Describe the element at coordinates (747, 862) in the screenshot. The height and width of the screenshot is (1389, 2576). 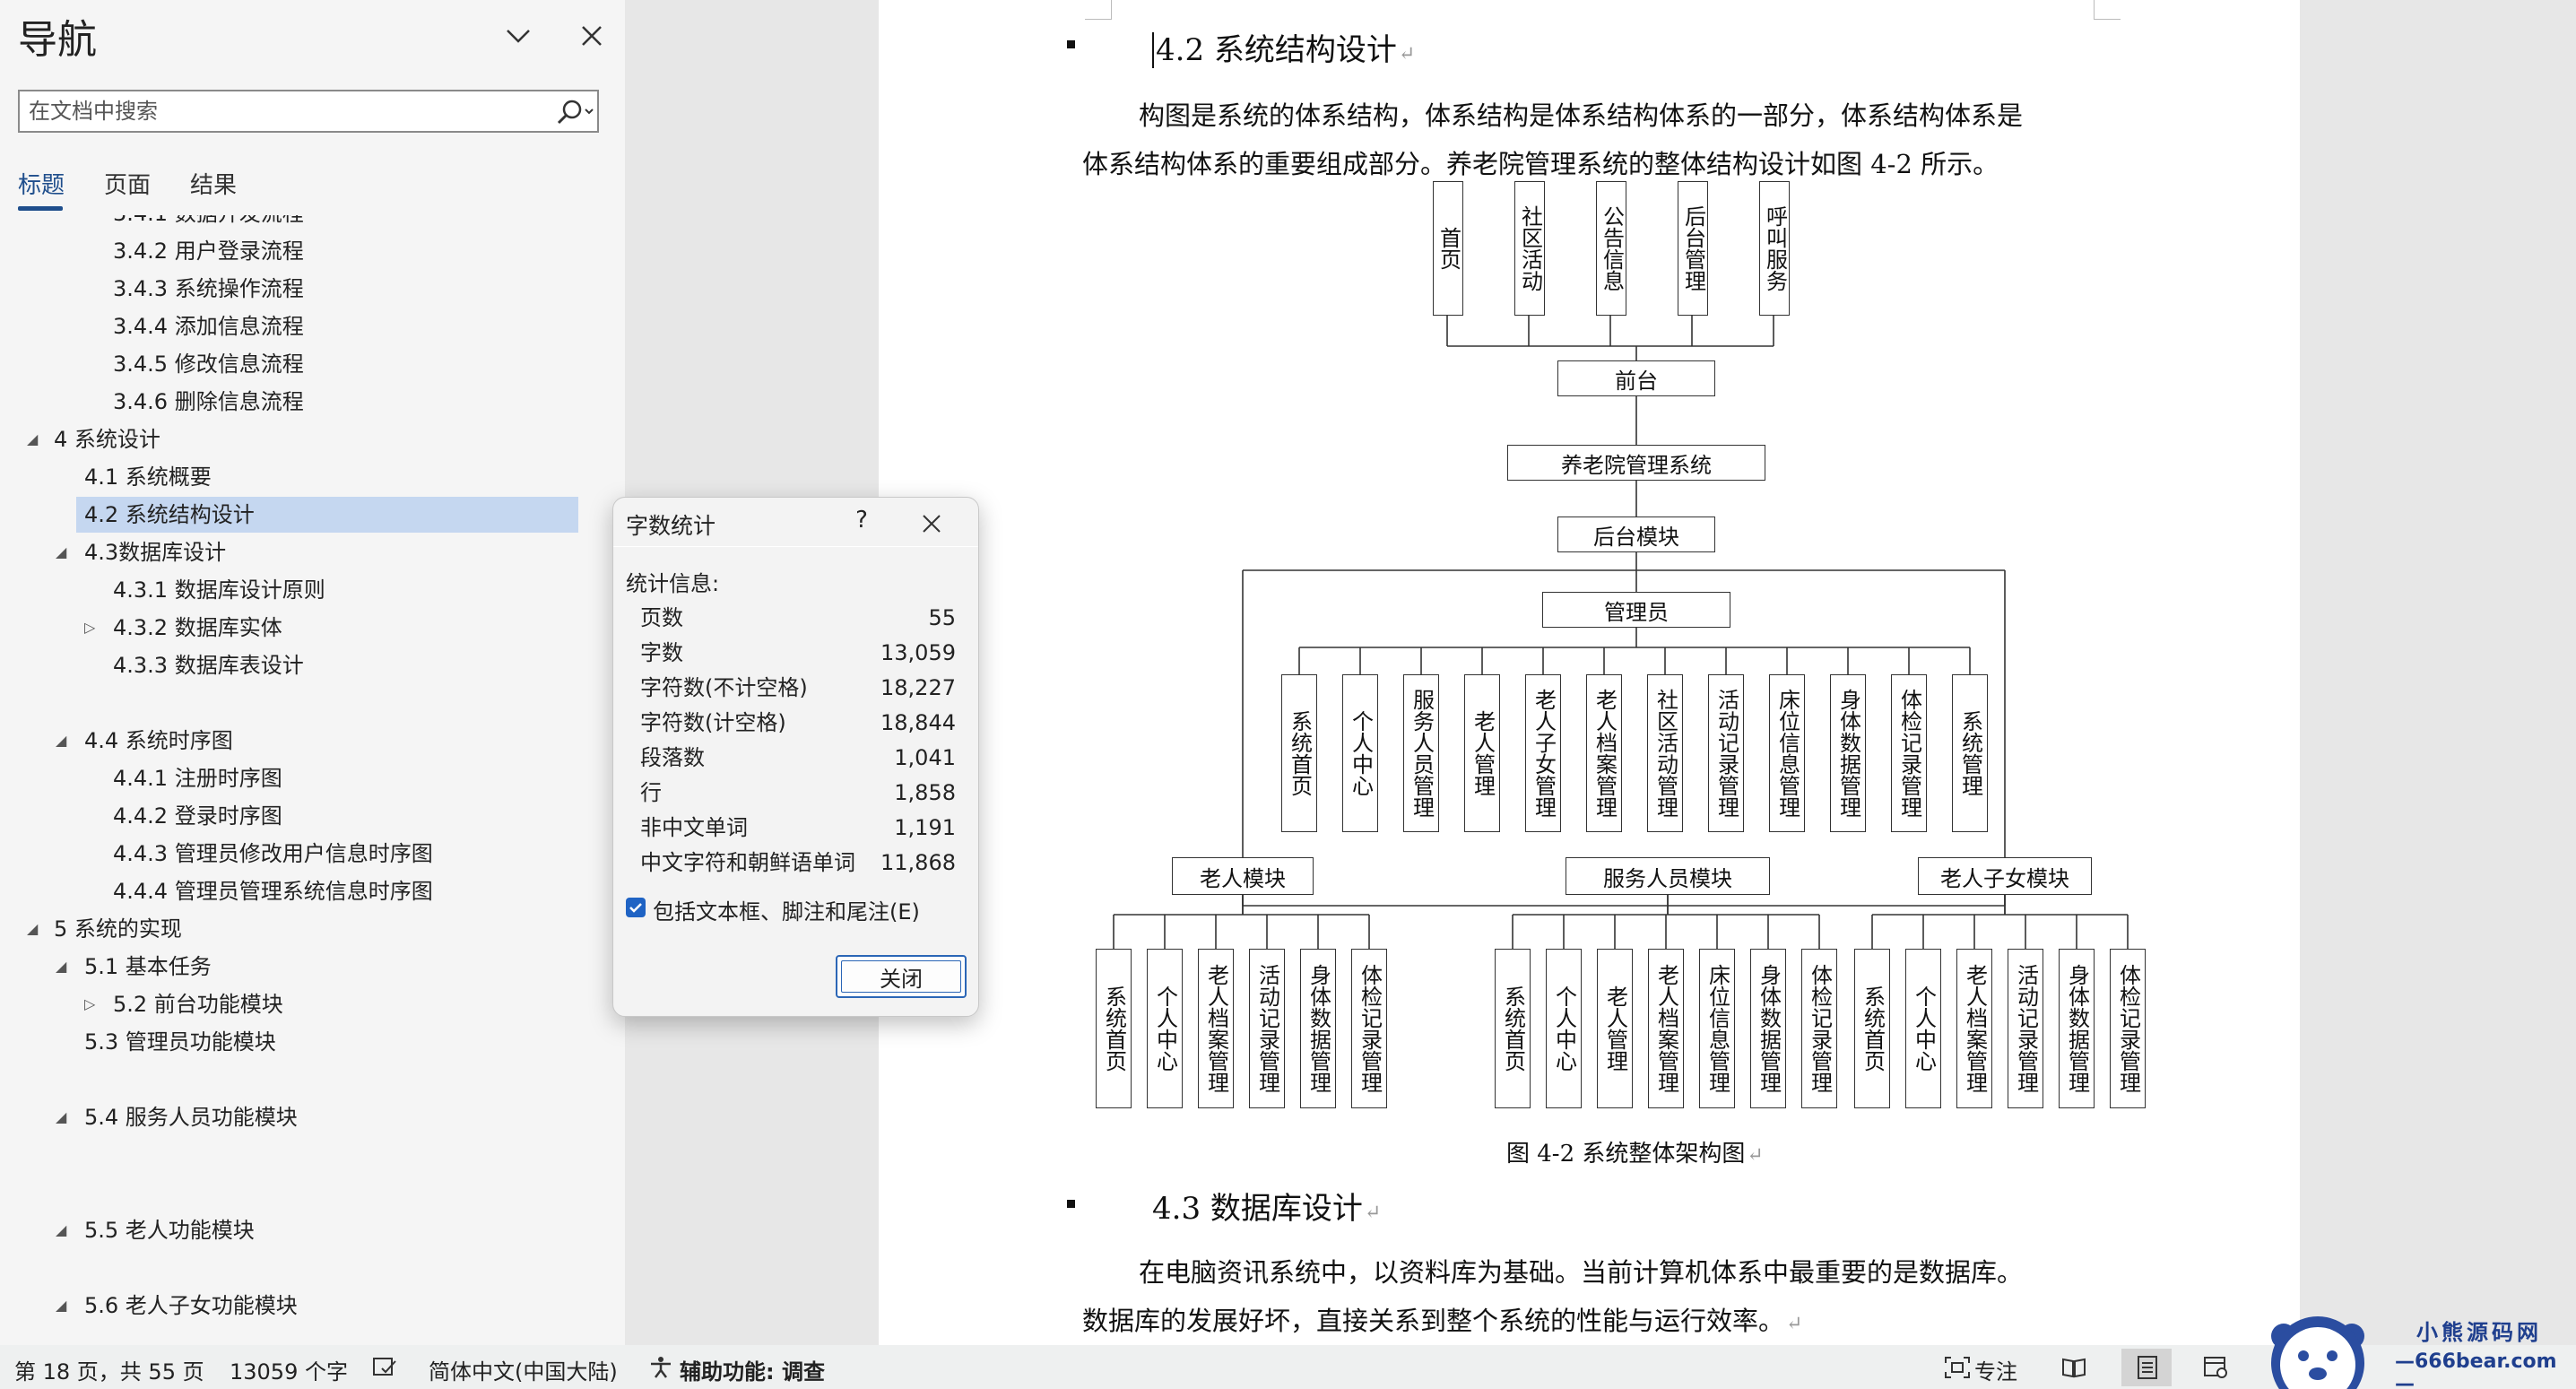
I see `stat-label: 中文字符和朝鲜语单词` at that location.